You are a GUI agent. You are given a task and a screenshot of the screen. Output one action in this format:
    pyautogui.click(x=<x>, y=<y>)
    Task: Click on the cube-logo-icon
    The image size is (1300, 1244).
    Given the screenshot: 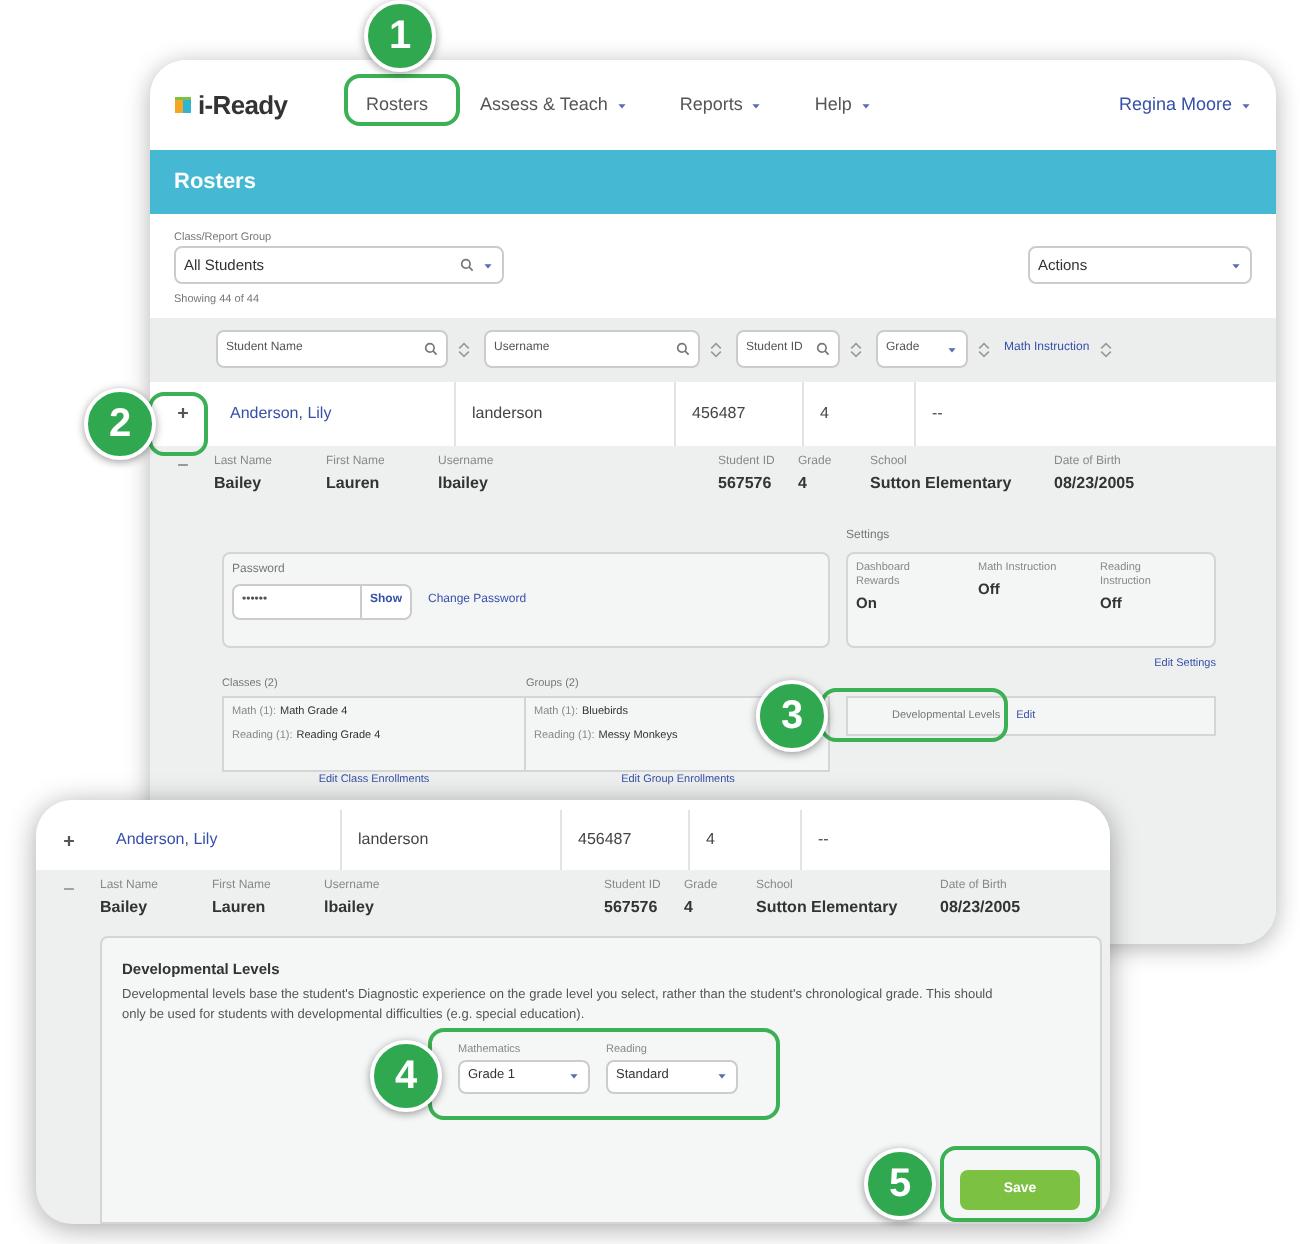 What is the action you would take?
    pyautogui.click(x=184, y=105)
    